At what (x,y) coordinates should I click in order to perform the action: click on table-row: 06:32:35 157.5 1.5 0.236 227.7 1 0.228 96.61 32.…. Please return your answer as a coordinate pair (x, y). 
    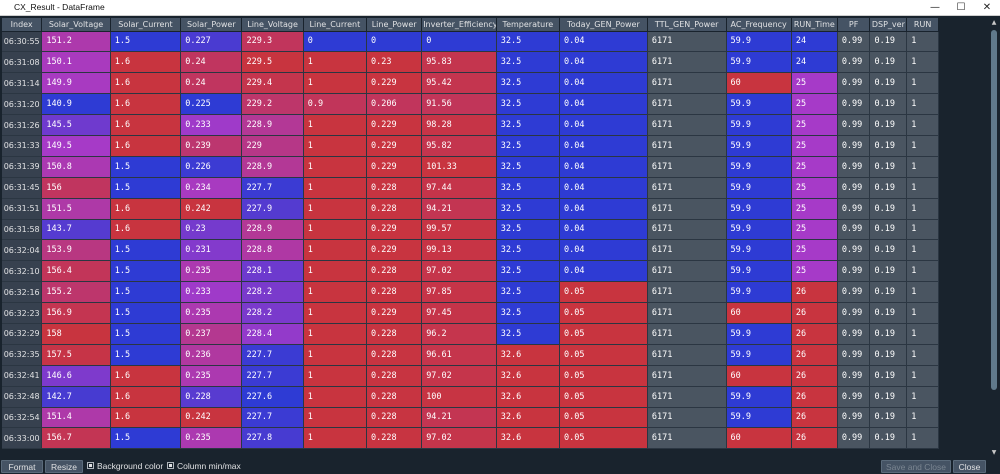
    Looking at the image, I should click on (470, 355).